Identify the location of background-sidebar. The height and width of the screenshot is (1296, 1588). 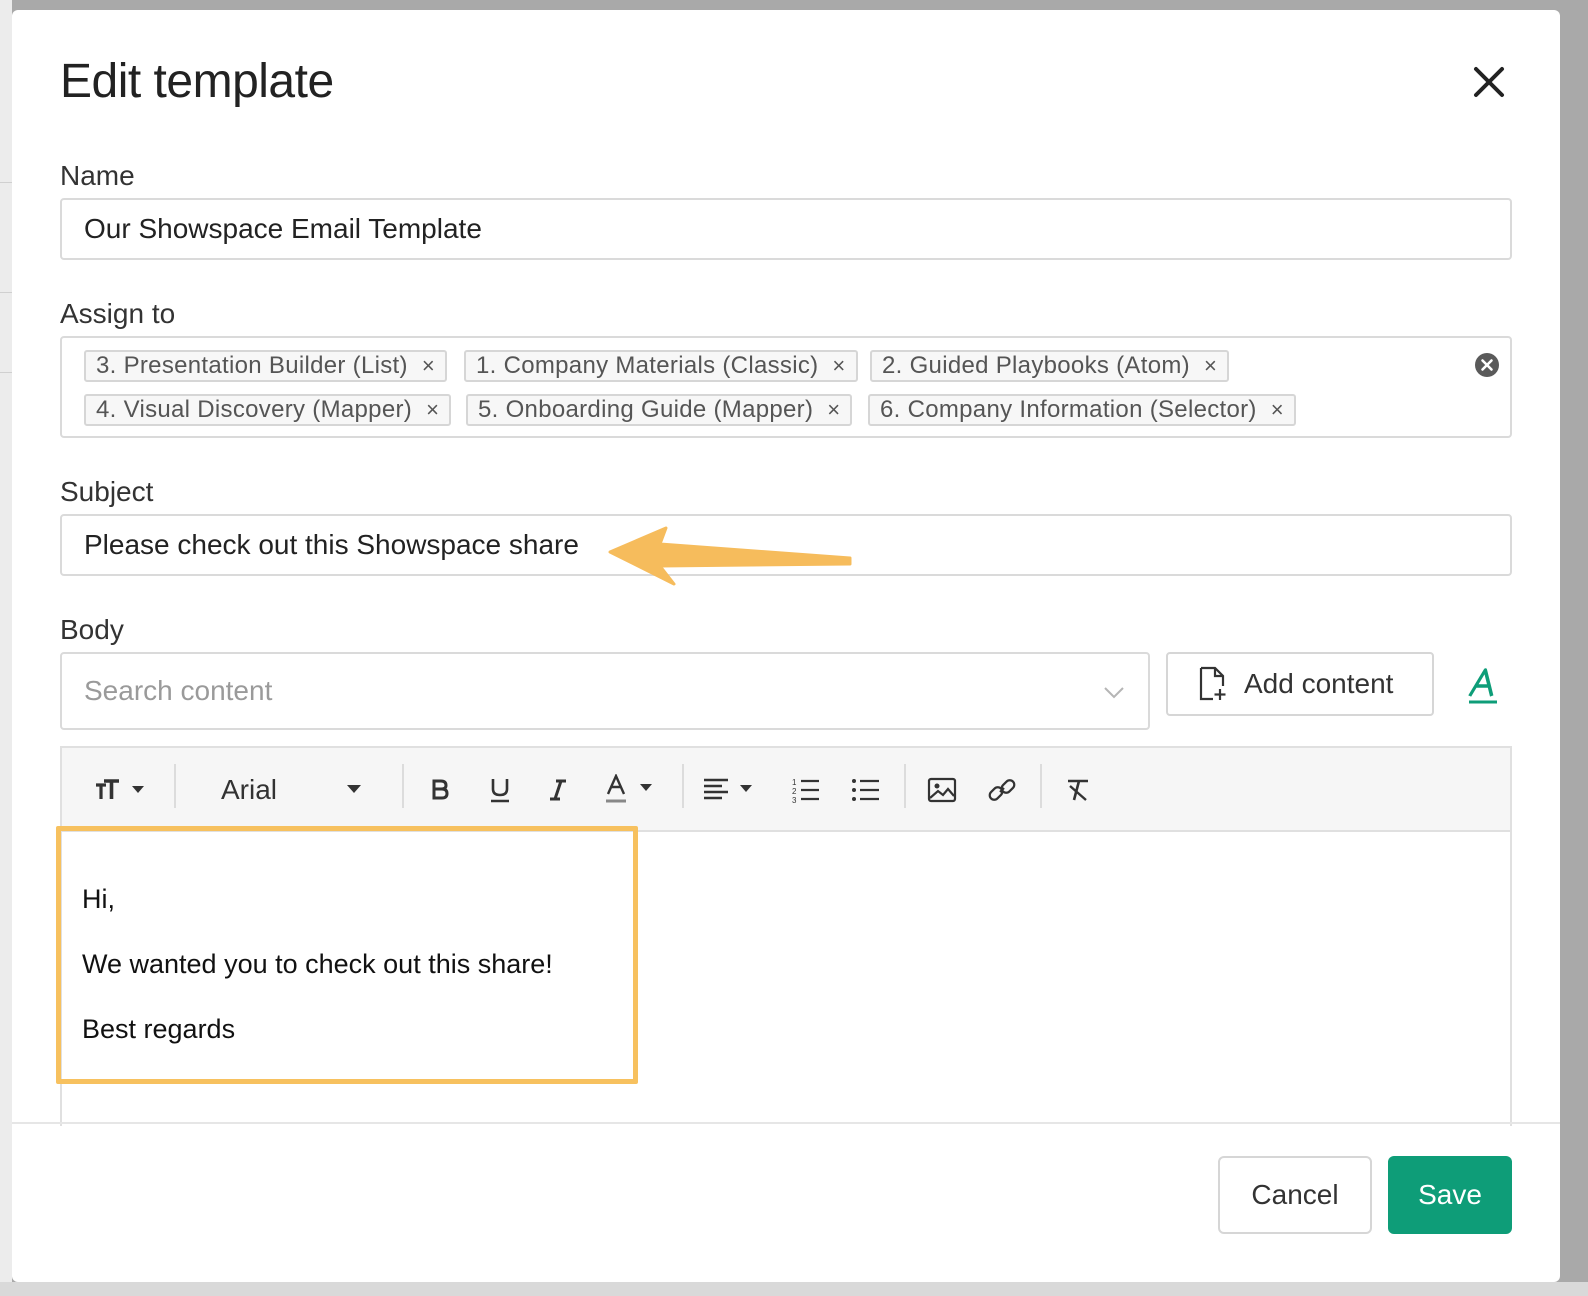
(6, 648).